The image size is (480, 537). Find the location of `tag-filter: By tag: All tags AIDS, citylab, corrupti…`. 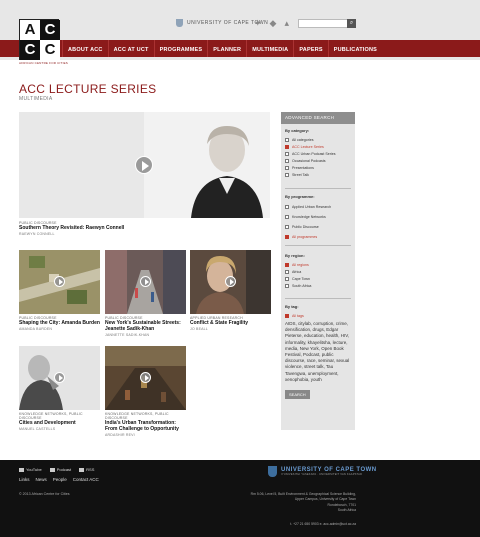

tag-filter: By tag: All tags AIDS, citylab, corrupti… is located at coordinates (319, 352).